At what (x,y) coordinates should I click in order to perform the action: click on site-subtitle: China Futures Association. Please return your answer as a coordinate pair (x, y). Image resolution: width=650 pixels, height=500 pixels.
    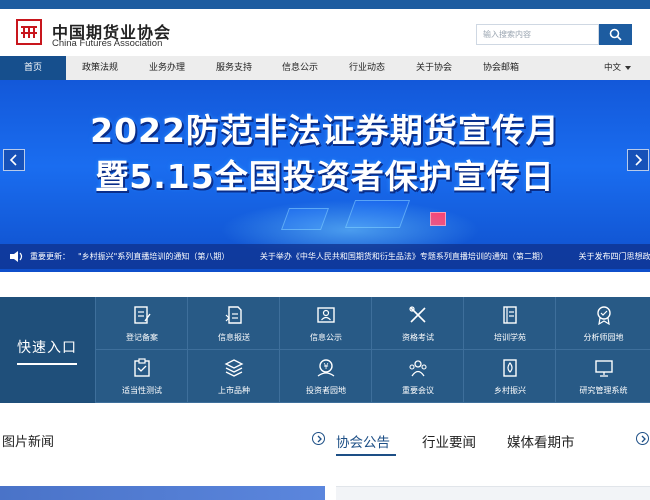
    Looking at the image, I should click on (107, 43).